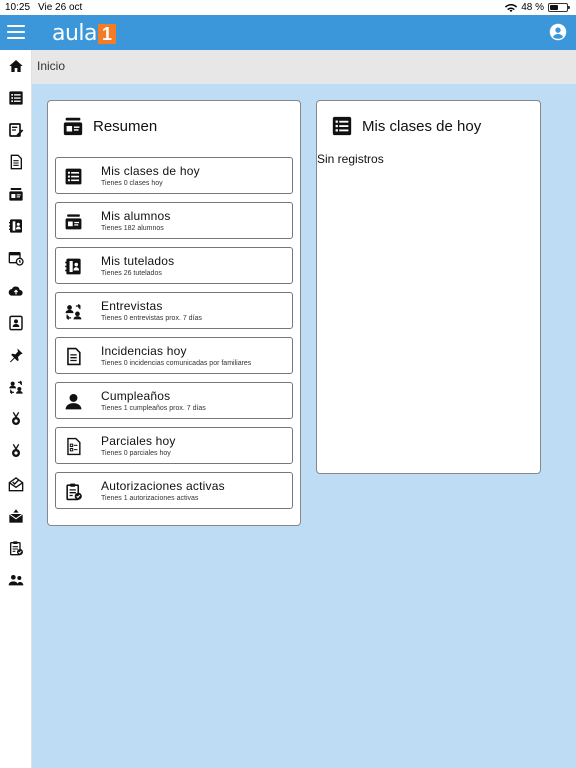  What do you see at coordinates (16, 258) in the screenshot?
I see `calendar-clock-icon` at bounding box center [16, 258].